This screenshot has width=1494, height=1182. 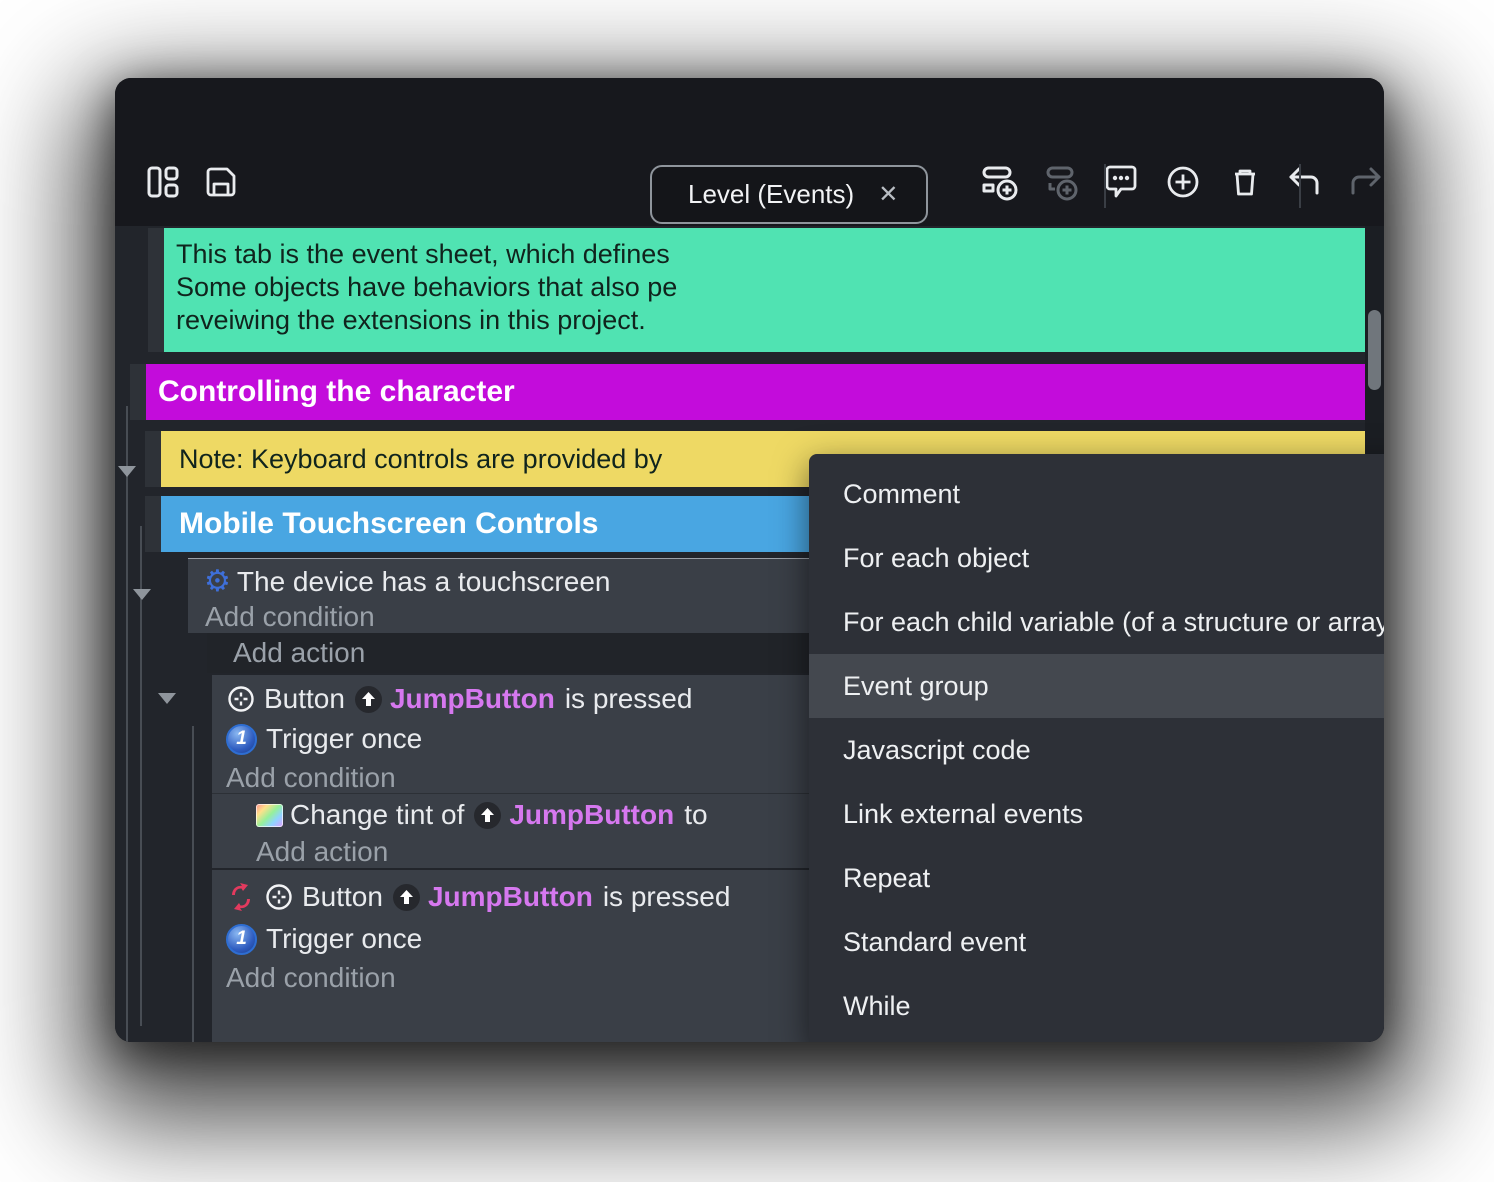 What do you see at coordinates (1096, 814) in the screenshot?
I see `menu-item-link-external-events: Link external events` at bounding box center [1096, 814].